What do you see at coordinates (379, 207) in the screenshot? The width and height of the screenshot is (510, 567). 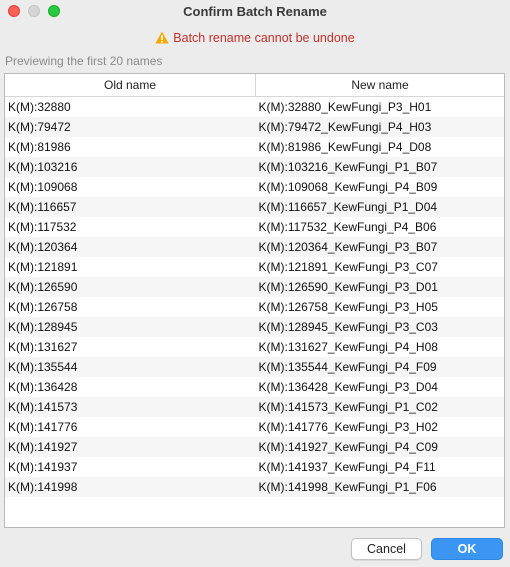 I see `new-name-cell: K(M):116657_KewFungi_P1_D04` at bounding box center [379, 207].